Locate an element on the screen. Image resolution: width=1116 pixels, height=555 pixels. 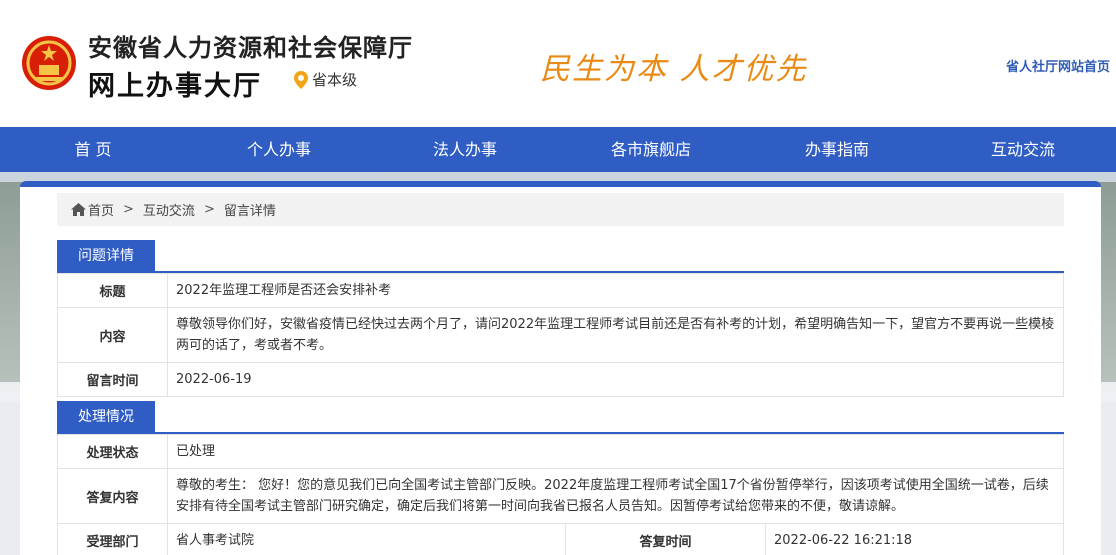
site-title: 安徽省人力资源和社会保障厅 is located at coordinates (250, 48).